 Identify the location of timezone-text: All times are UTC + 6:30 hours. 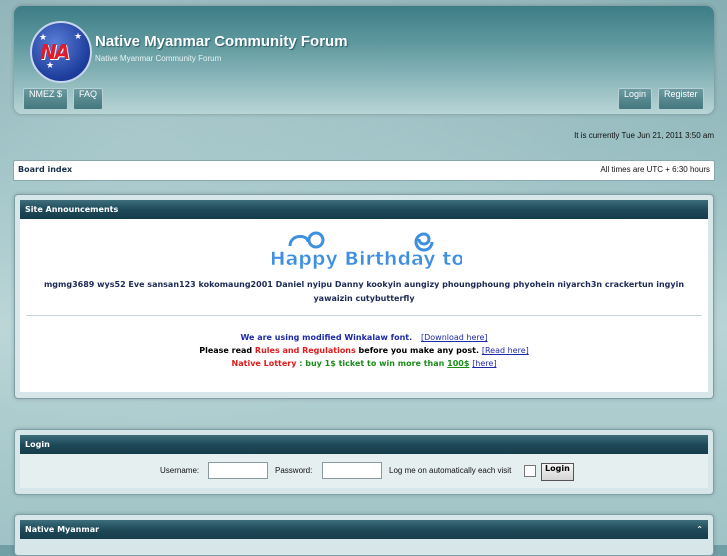
(655, 169).